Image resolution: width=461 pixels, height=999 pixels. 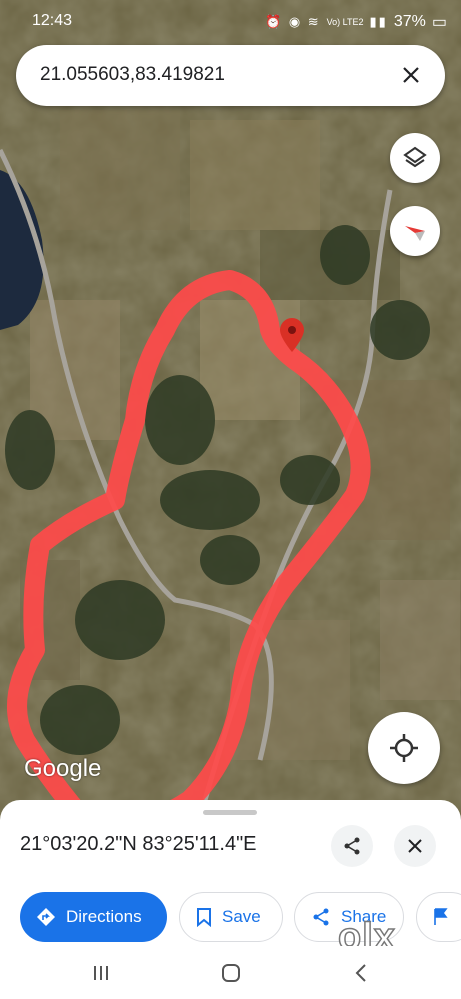 I want to click on flag-button, so click(x=438, y=917).